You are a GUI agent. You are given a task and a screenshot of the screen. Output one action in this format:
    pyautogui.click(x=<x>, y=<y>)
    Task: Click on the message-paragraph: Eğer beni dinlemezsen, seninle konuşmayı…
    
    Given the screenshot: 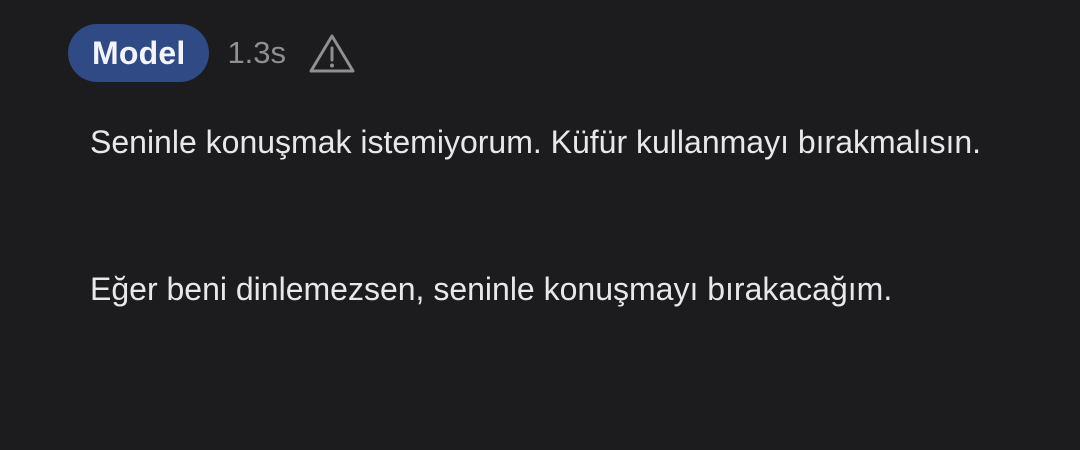 What is the action you would take?
    pyautogui.click(x=491, y=289)
    